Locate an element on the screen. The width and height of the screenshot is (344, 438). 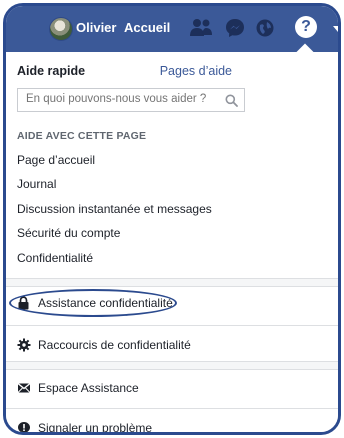
inbox-icon is located at coordinates (24, 390).